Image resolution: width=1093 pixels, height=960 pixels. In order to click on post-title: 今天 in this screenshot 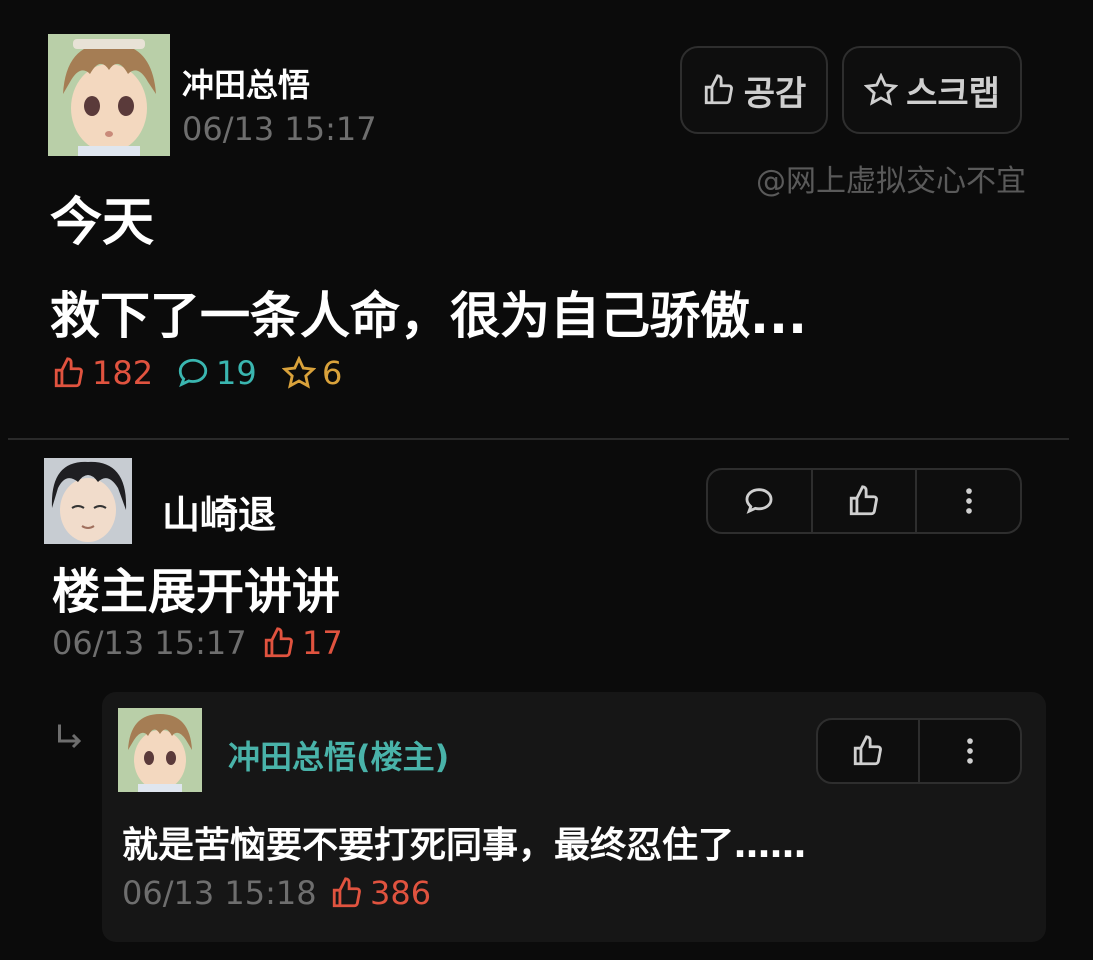, I will do `click(102, 223)`.